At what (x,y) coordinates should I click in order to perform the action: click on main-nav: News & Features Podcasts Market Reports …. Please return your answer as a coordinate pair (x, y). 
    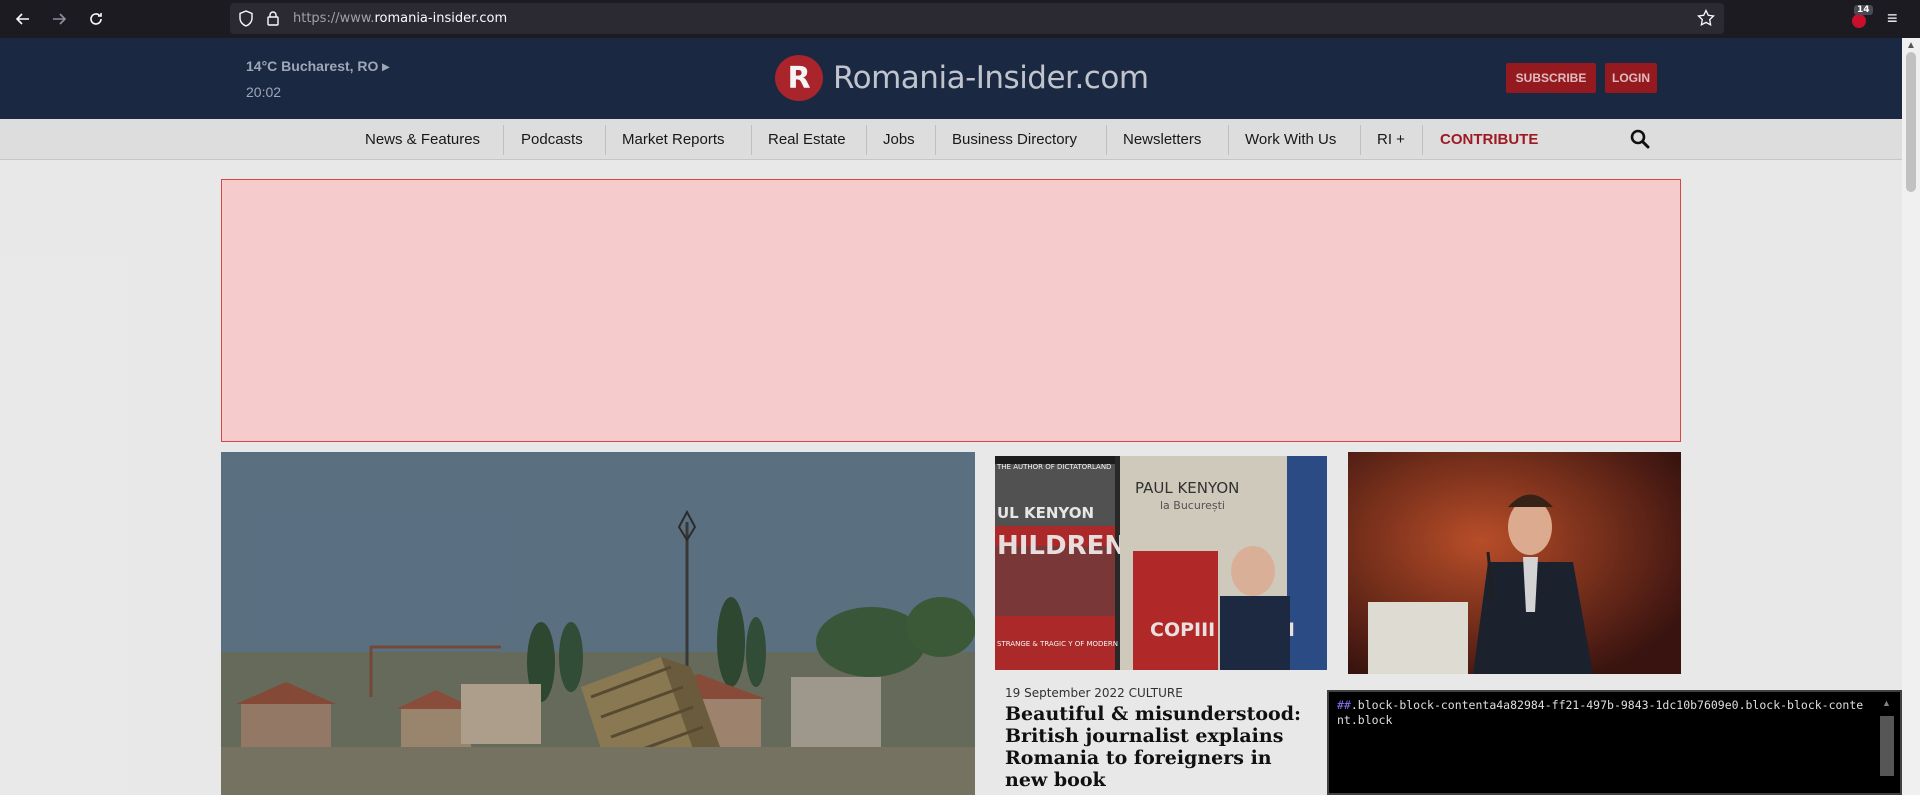
    Looking at the image, I should click on (951, 139).